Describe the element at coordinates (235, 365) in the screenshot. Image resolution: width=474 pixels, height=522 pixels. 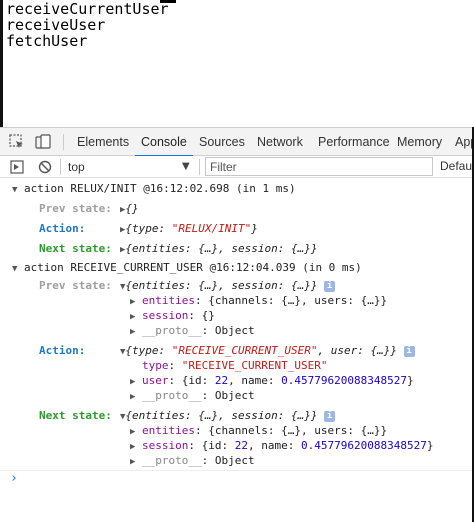
I see `prop-type: type: "RECEIVE_CURRENT_USER"` at that location.